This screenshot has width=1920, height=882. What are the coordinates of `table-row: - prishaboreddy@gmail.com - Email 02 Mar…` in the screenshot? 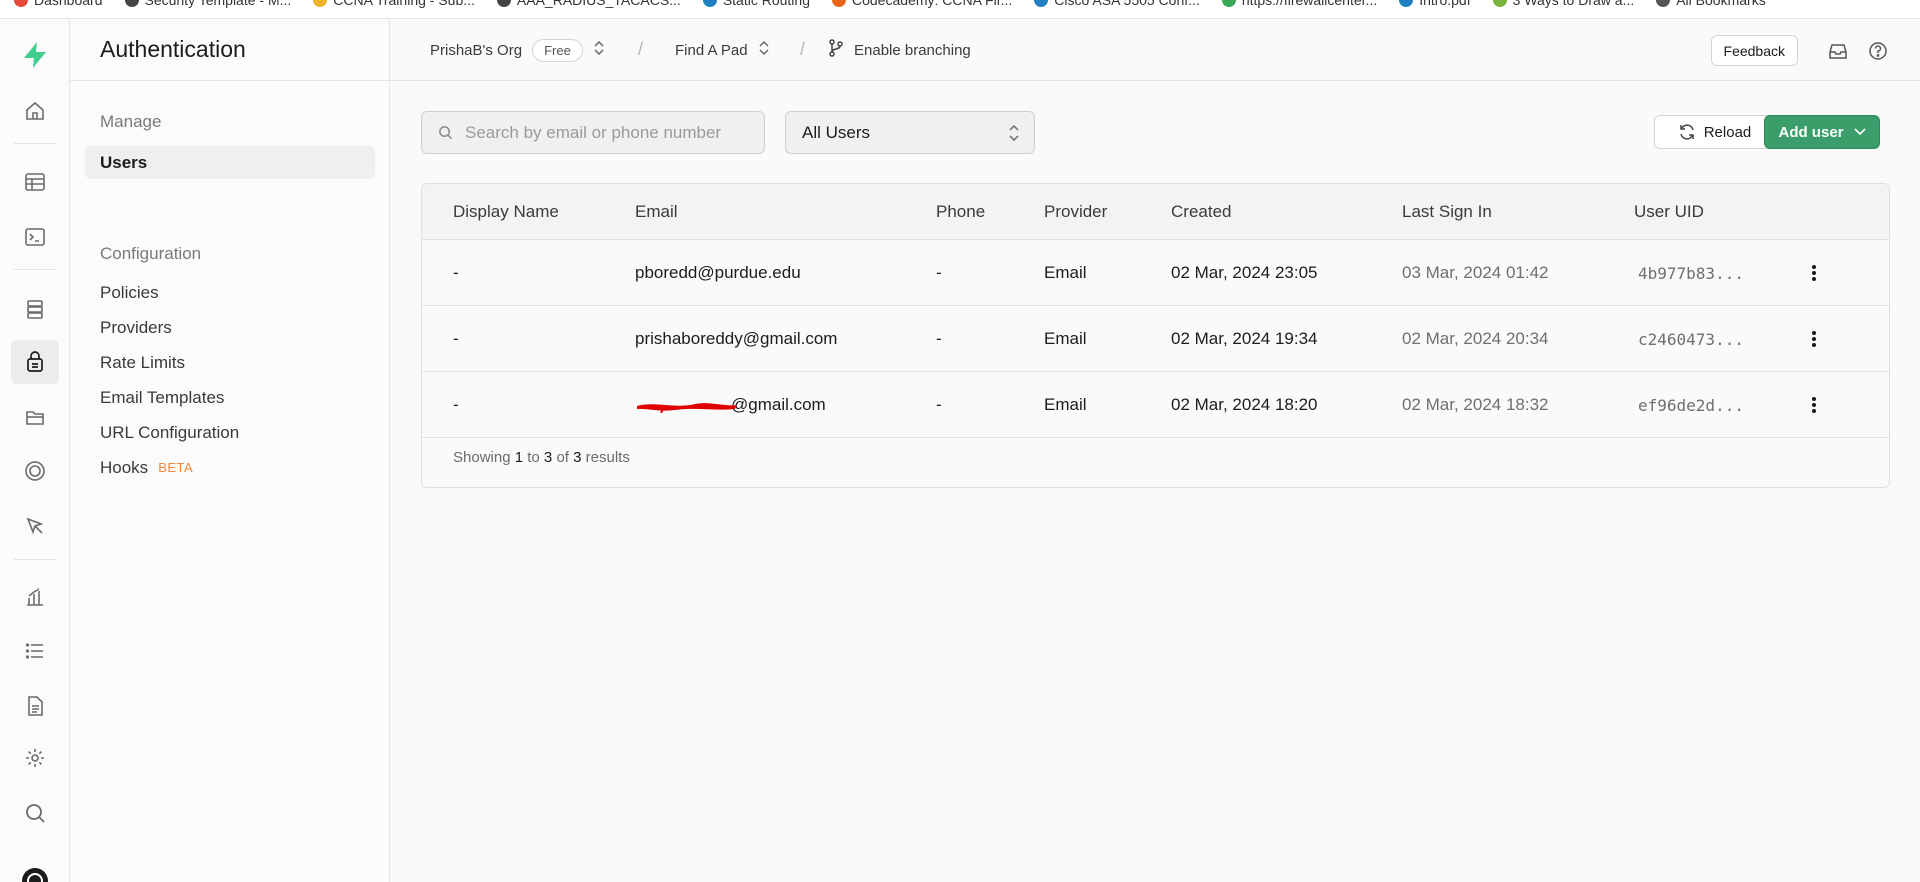 It's located at (1155, 339).